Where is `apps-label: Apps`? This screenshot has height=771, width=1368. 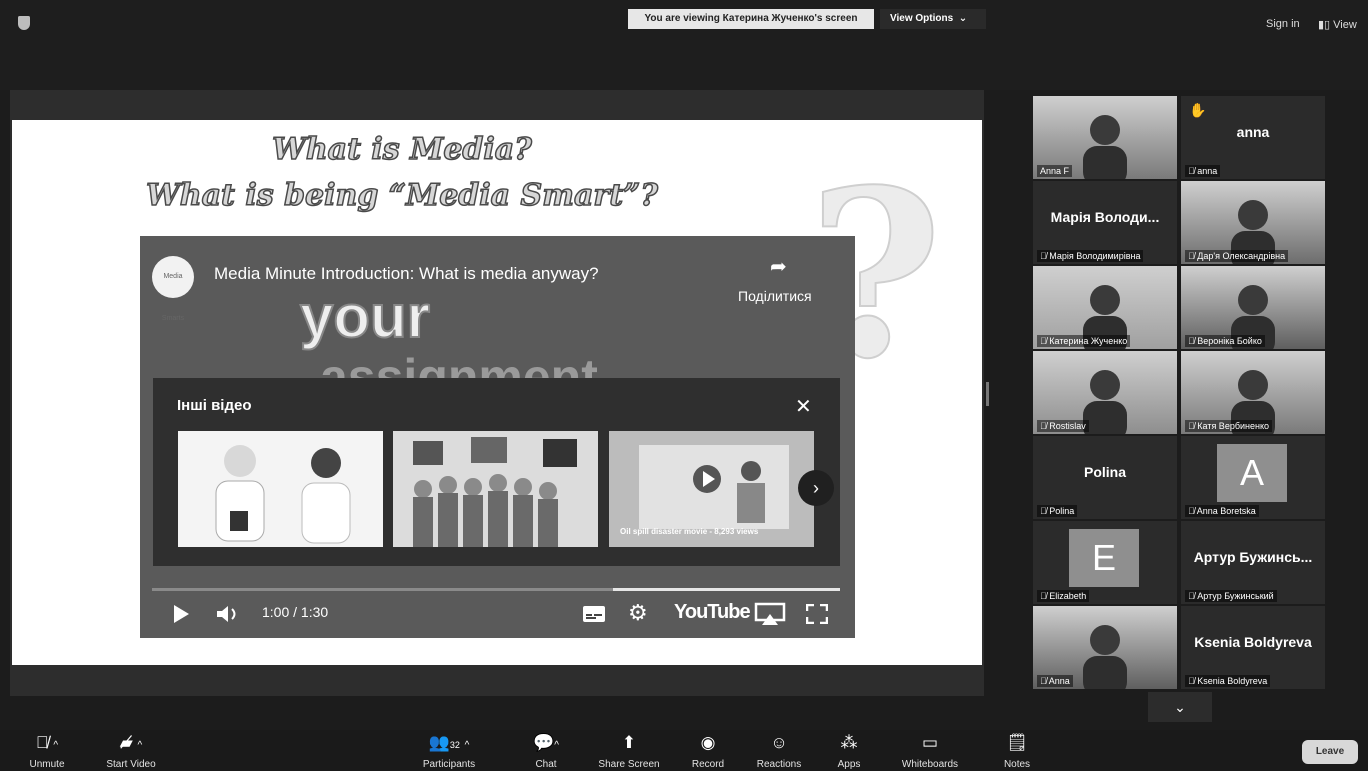
apps-label: Apps is located at coordinates (849, 764).